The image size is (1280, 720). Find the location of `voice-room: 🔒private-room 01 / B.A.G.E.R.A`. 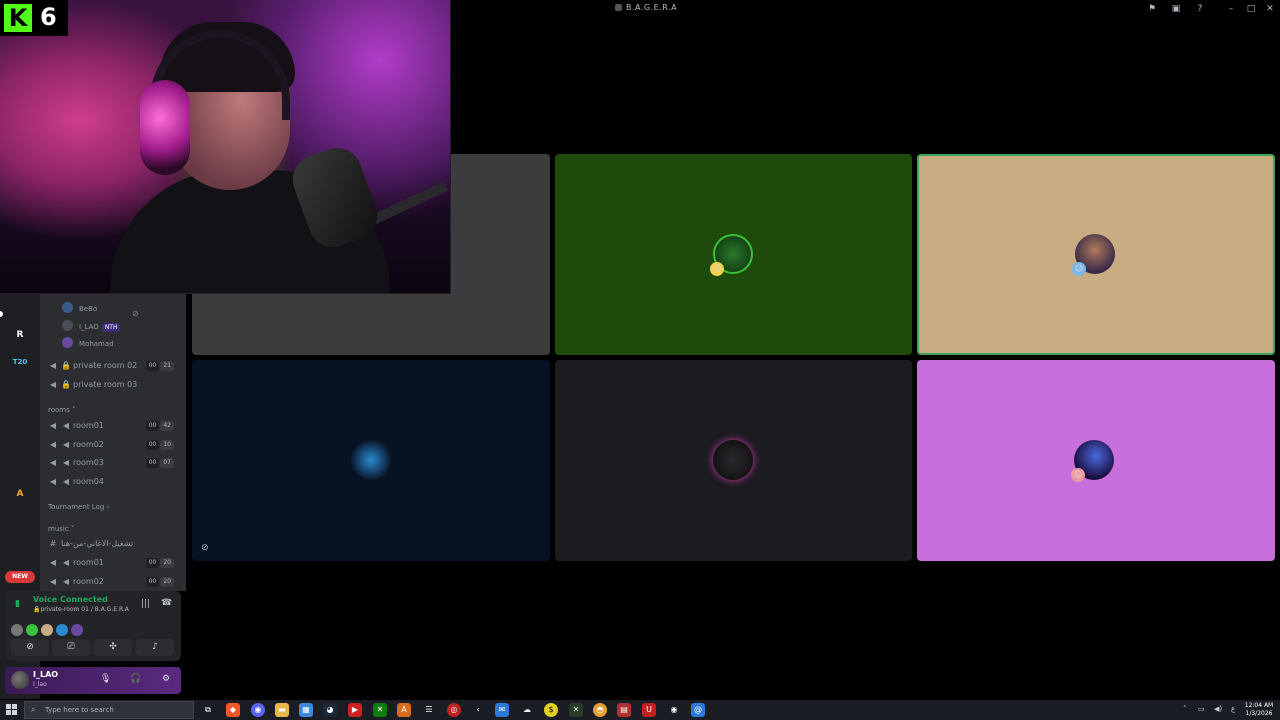

voice-room: 🔒private-room 01 / B.A.G.E.R.A is located at coordinates (81, 609).